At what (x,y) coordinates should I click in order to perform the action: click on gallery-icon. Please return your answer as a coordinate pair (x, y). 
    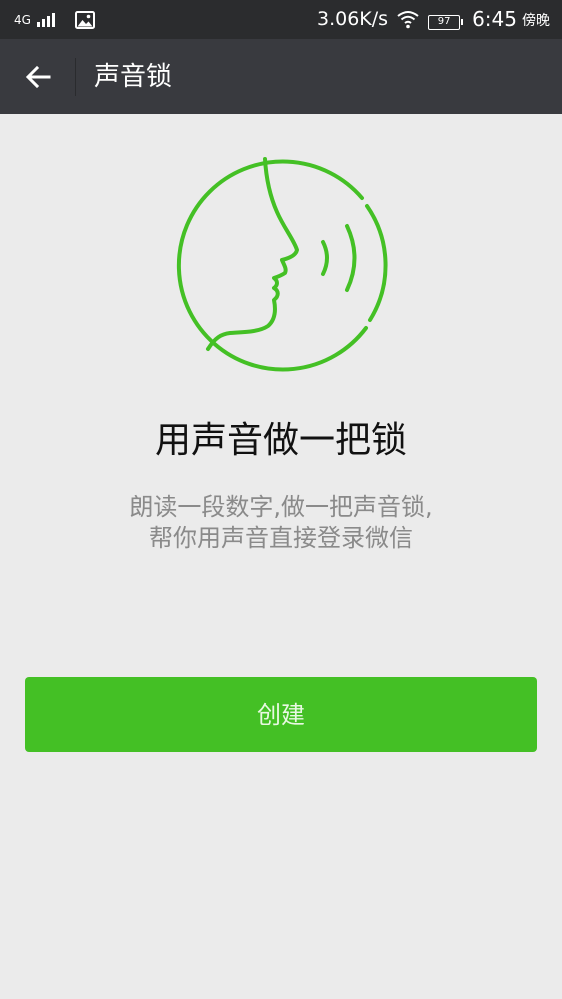
    Looking at the image, I should click on (84, 20).